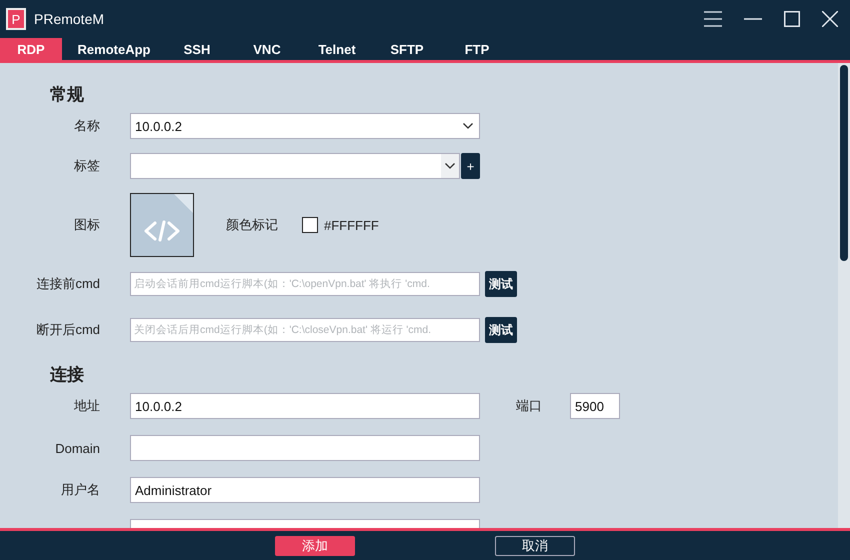  I want to click on field-label: Domain, so click(77, 448).